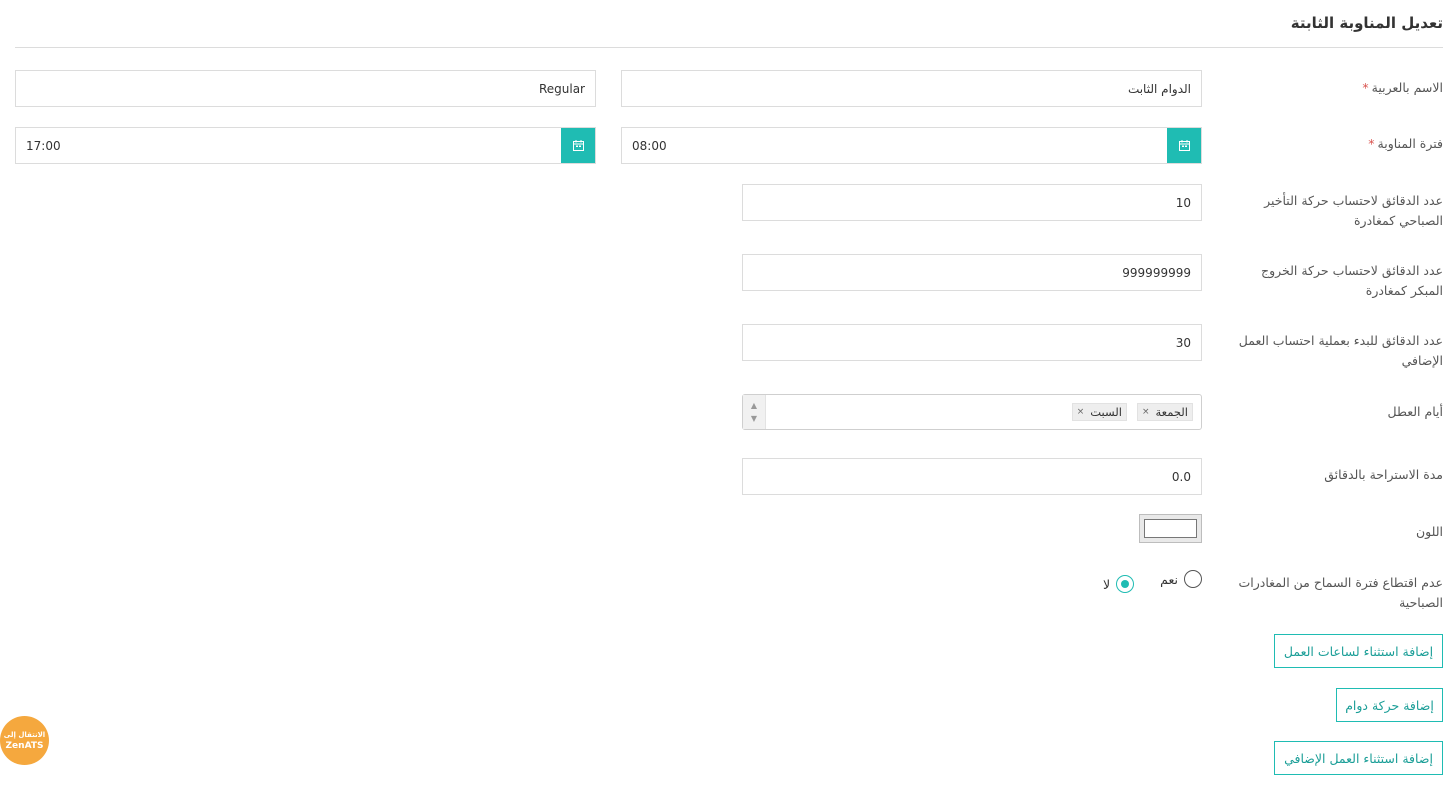 The height and width of the screenshot is (791, 1453). I want to click on no-deduct-grace-radio-group: نعم لا, so click(1141, 581).